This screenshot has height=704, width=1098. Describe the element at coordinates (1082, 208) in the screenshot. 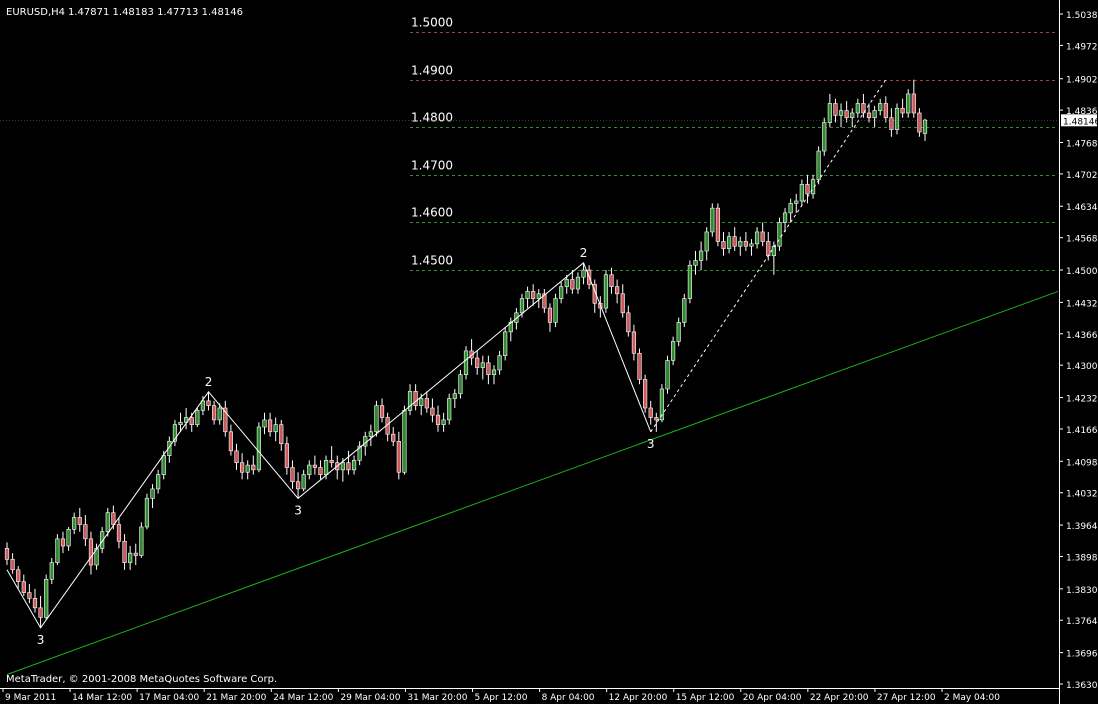

I see `price-tick-label: 1.46340` at that location.